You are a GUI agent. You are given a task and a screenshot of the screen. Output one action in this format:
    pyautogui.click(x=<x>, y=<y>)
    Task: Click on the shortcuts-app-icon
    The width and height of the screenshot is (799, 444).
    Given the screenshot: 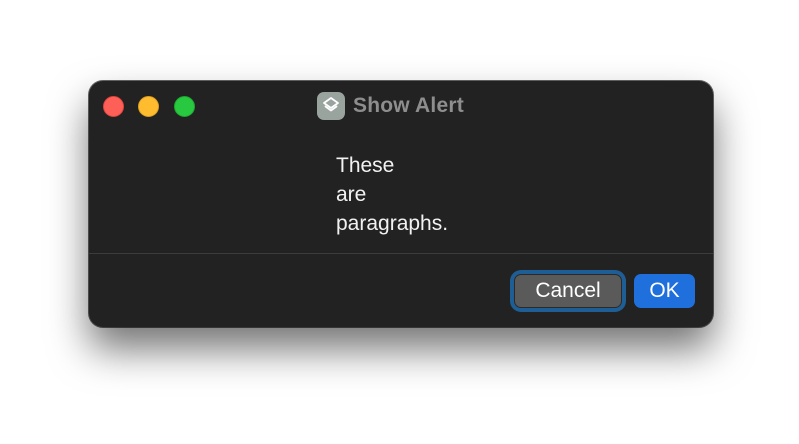 What is the action you would take?
    pyautogui.click(x=331, y=106)
    